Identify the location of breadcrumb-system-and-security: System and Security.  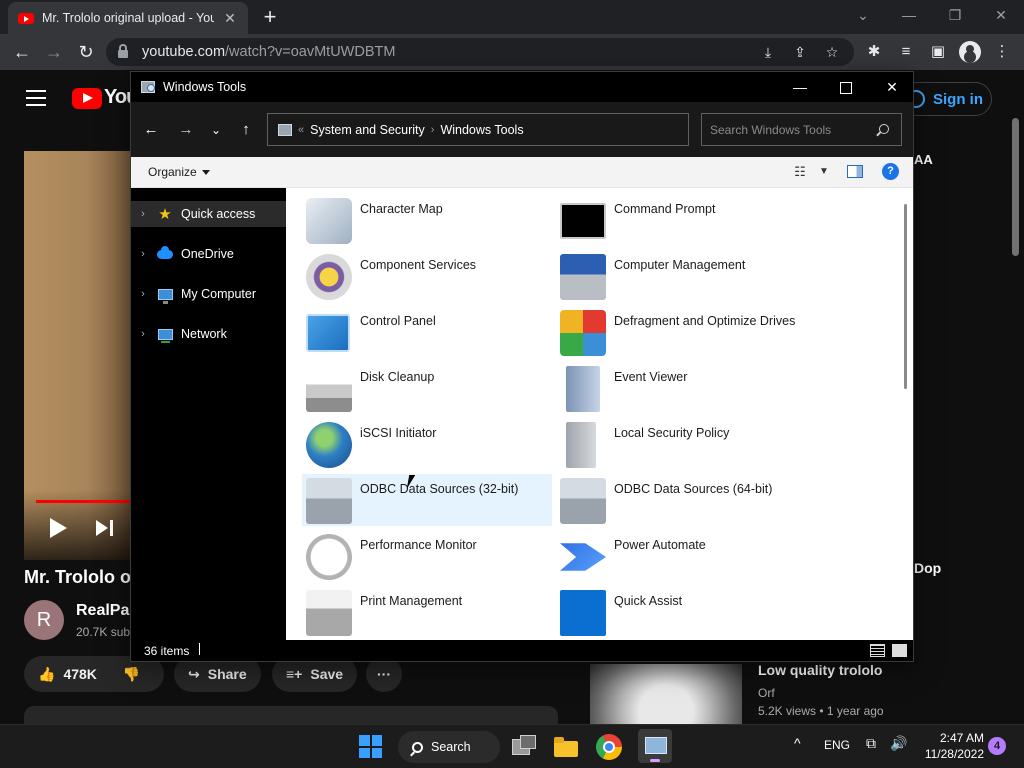
(367, 130).